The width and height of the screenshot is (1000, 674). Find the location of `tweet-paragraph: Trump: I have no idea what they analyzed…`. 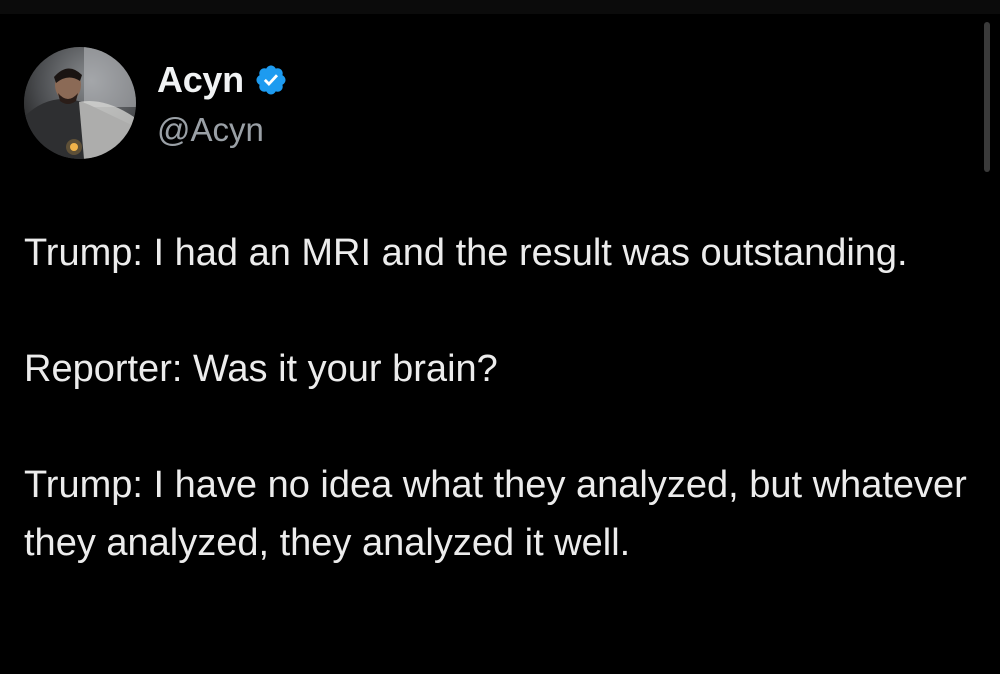

tweet-paragraph: Trump: I have no idea what they analyzed… is located at coordinates (495, 514).